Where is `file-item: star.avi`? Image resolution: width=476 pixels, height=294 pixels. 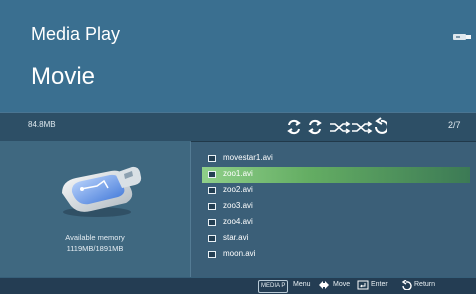
file-item: star.avi is located at coordinates (336, 239).